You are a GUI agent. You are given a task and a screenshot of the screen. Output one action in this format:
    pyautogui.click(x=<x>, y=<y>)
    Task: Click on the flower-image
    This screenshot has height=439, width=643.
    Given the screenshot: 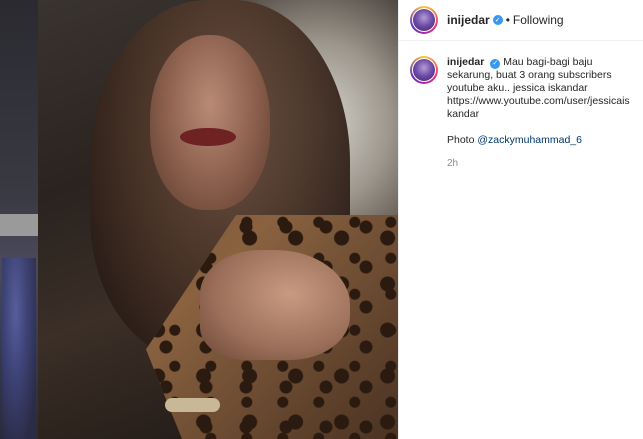 What is the action you would take?
    pyautogui.click(x=19, y=348)
    